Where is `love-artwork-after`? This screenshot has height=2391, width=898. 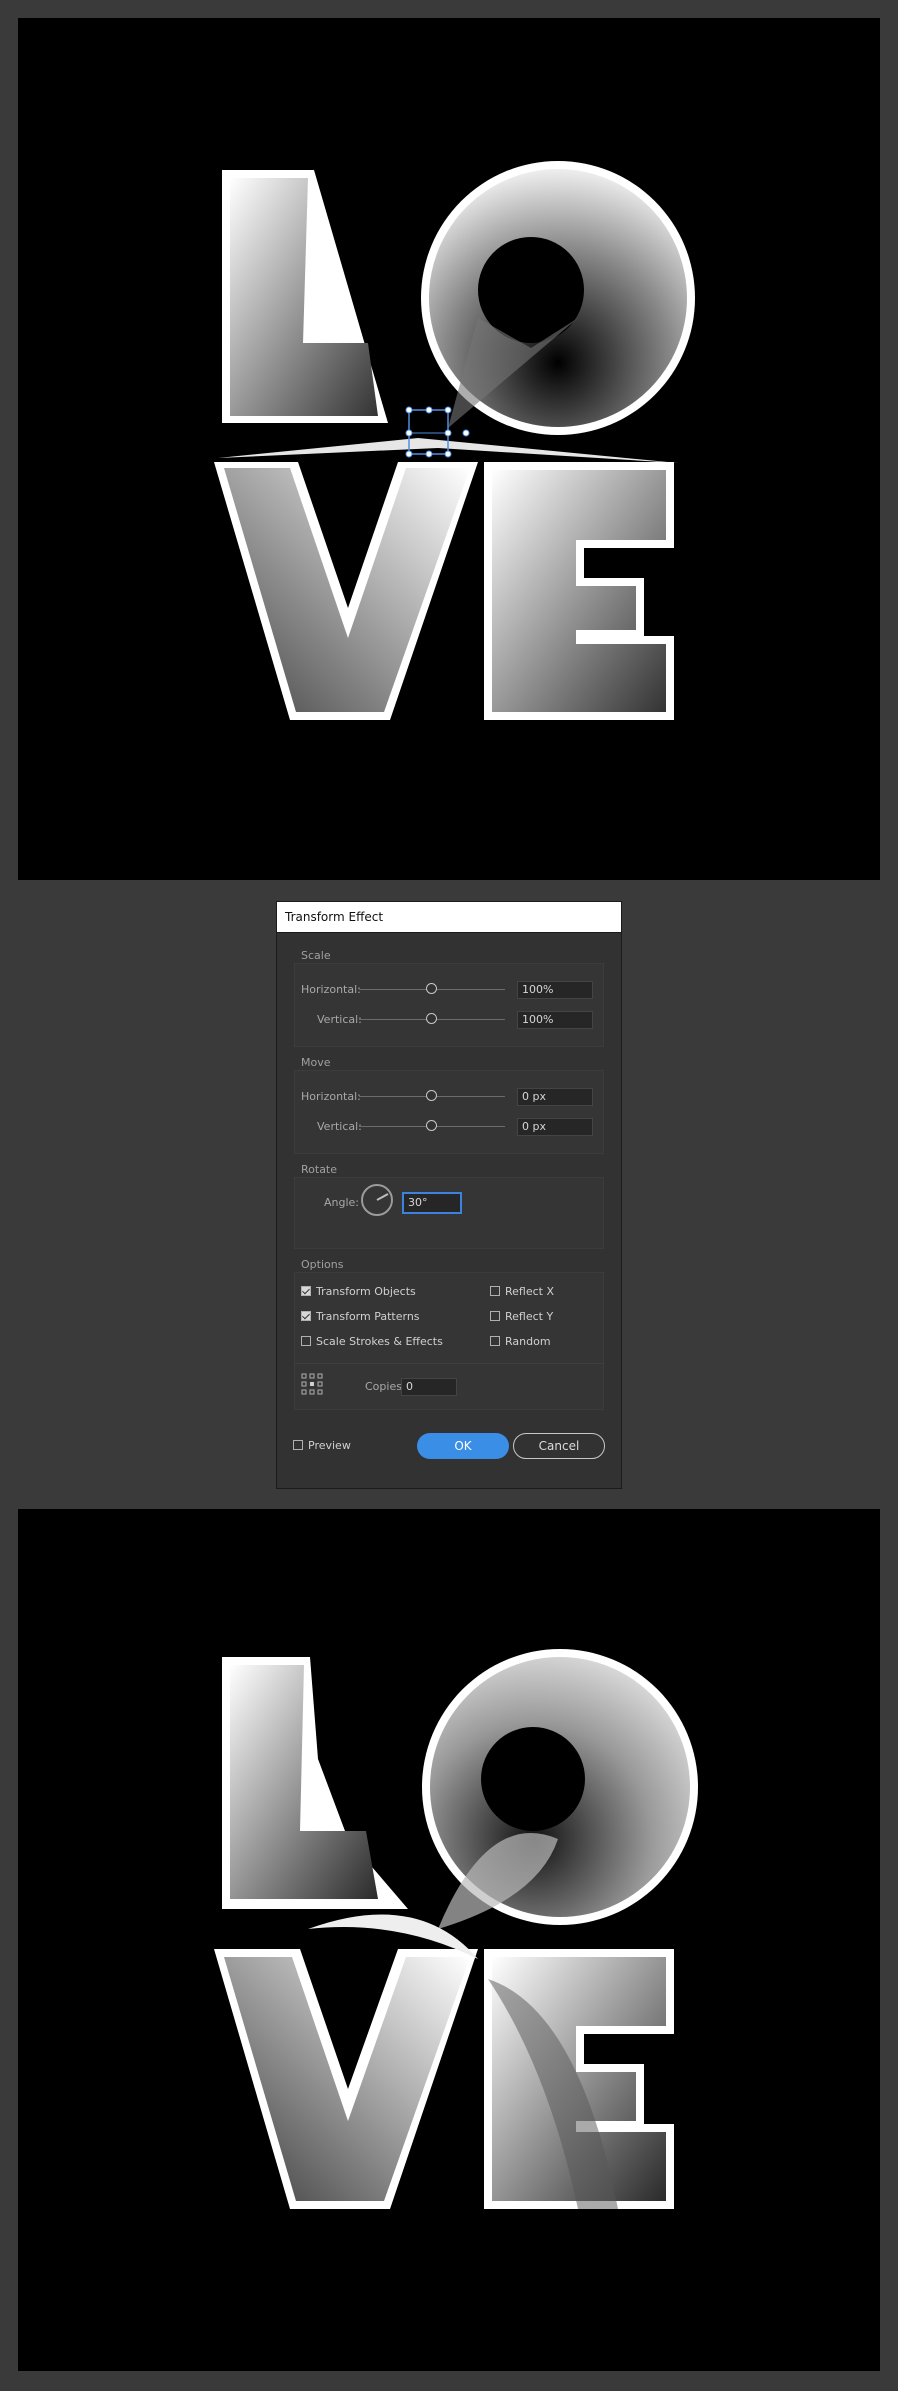 love-artwork-after is located at coordinates (456, 1929).